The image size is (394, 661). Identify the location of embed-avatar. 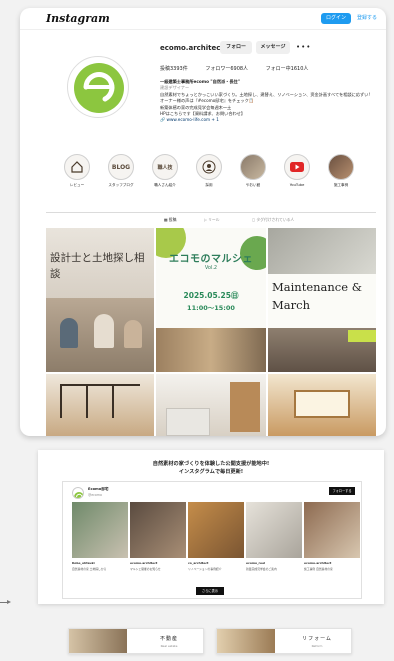
(78, 493).